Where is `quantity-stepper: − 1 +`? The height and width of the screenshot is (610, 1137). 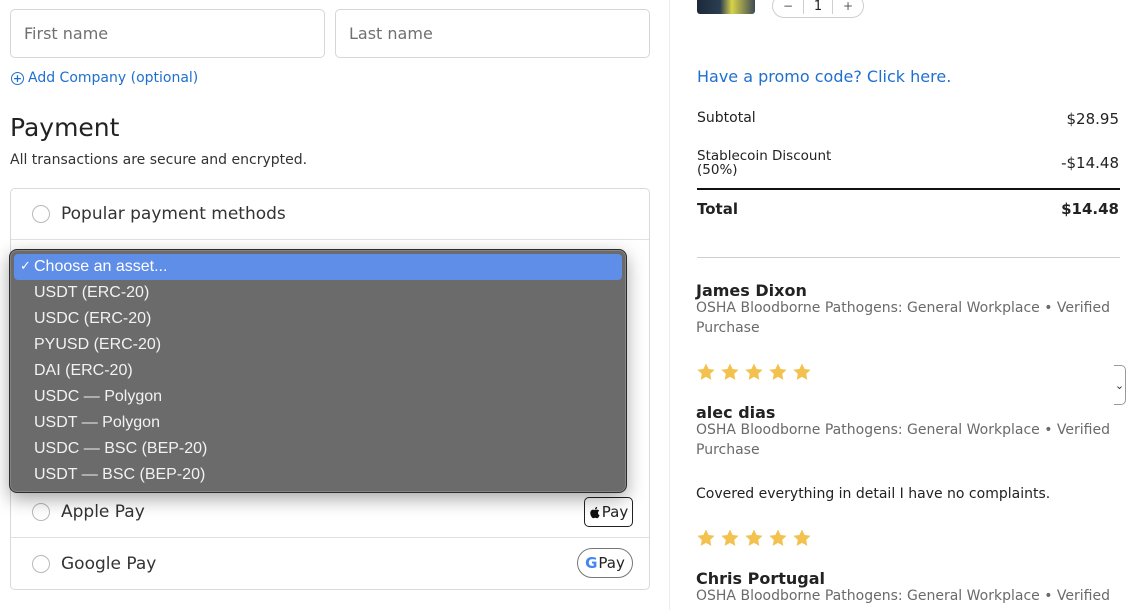 quantity-stepper: − 1 + is located at coordinates (818, 9).